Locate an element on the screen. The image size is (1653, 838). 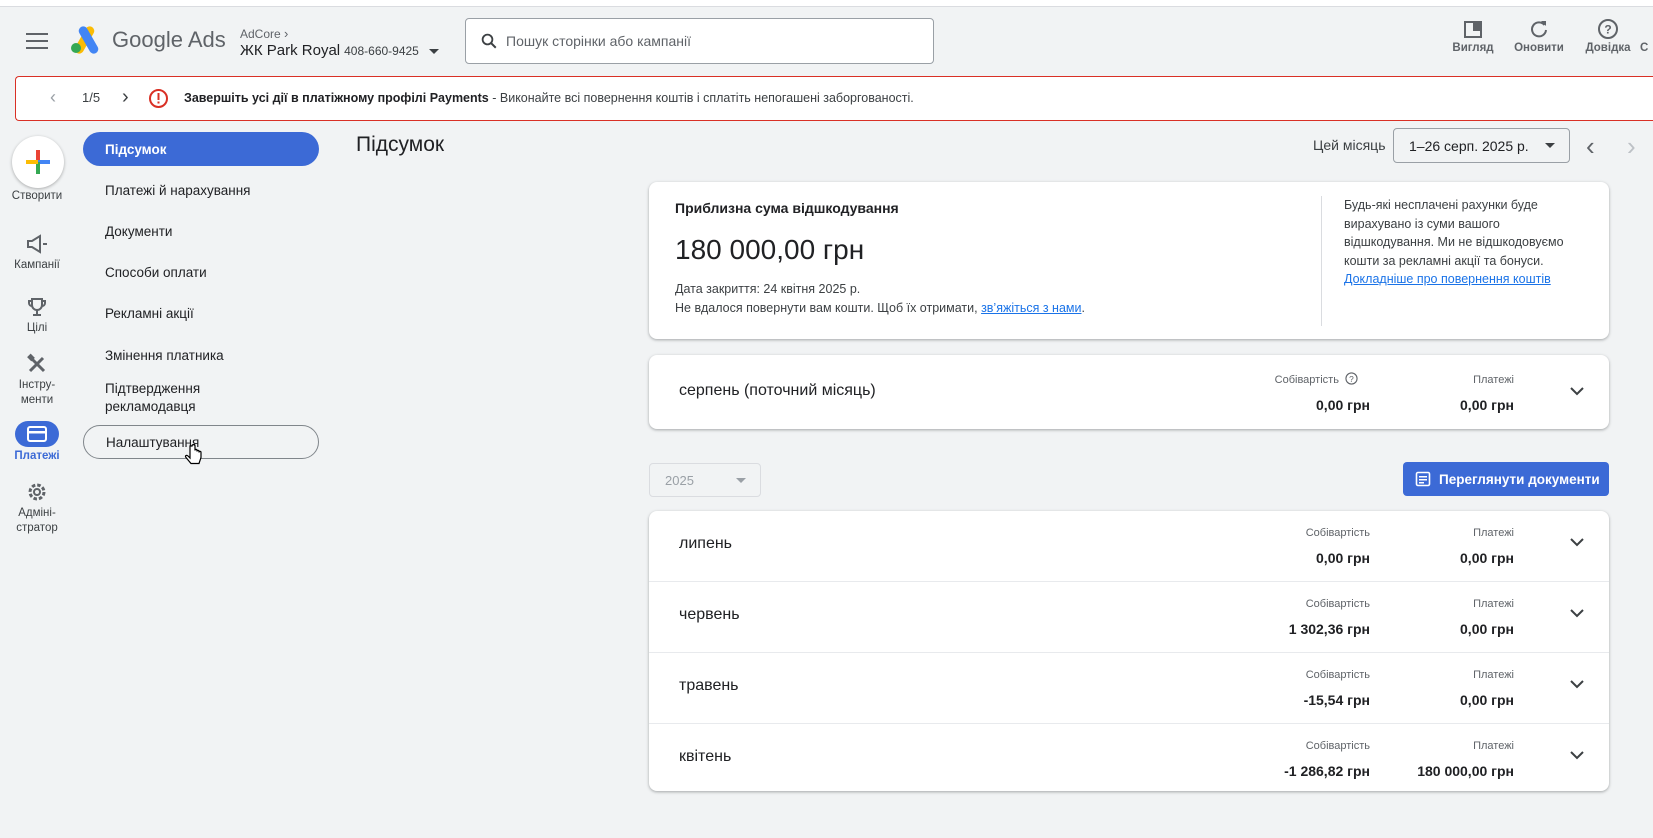
month-name: травень is located at coordinates (709, 685).